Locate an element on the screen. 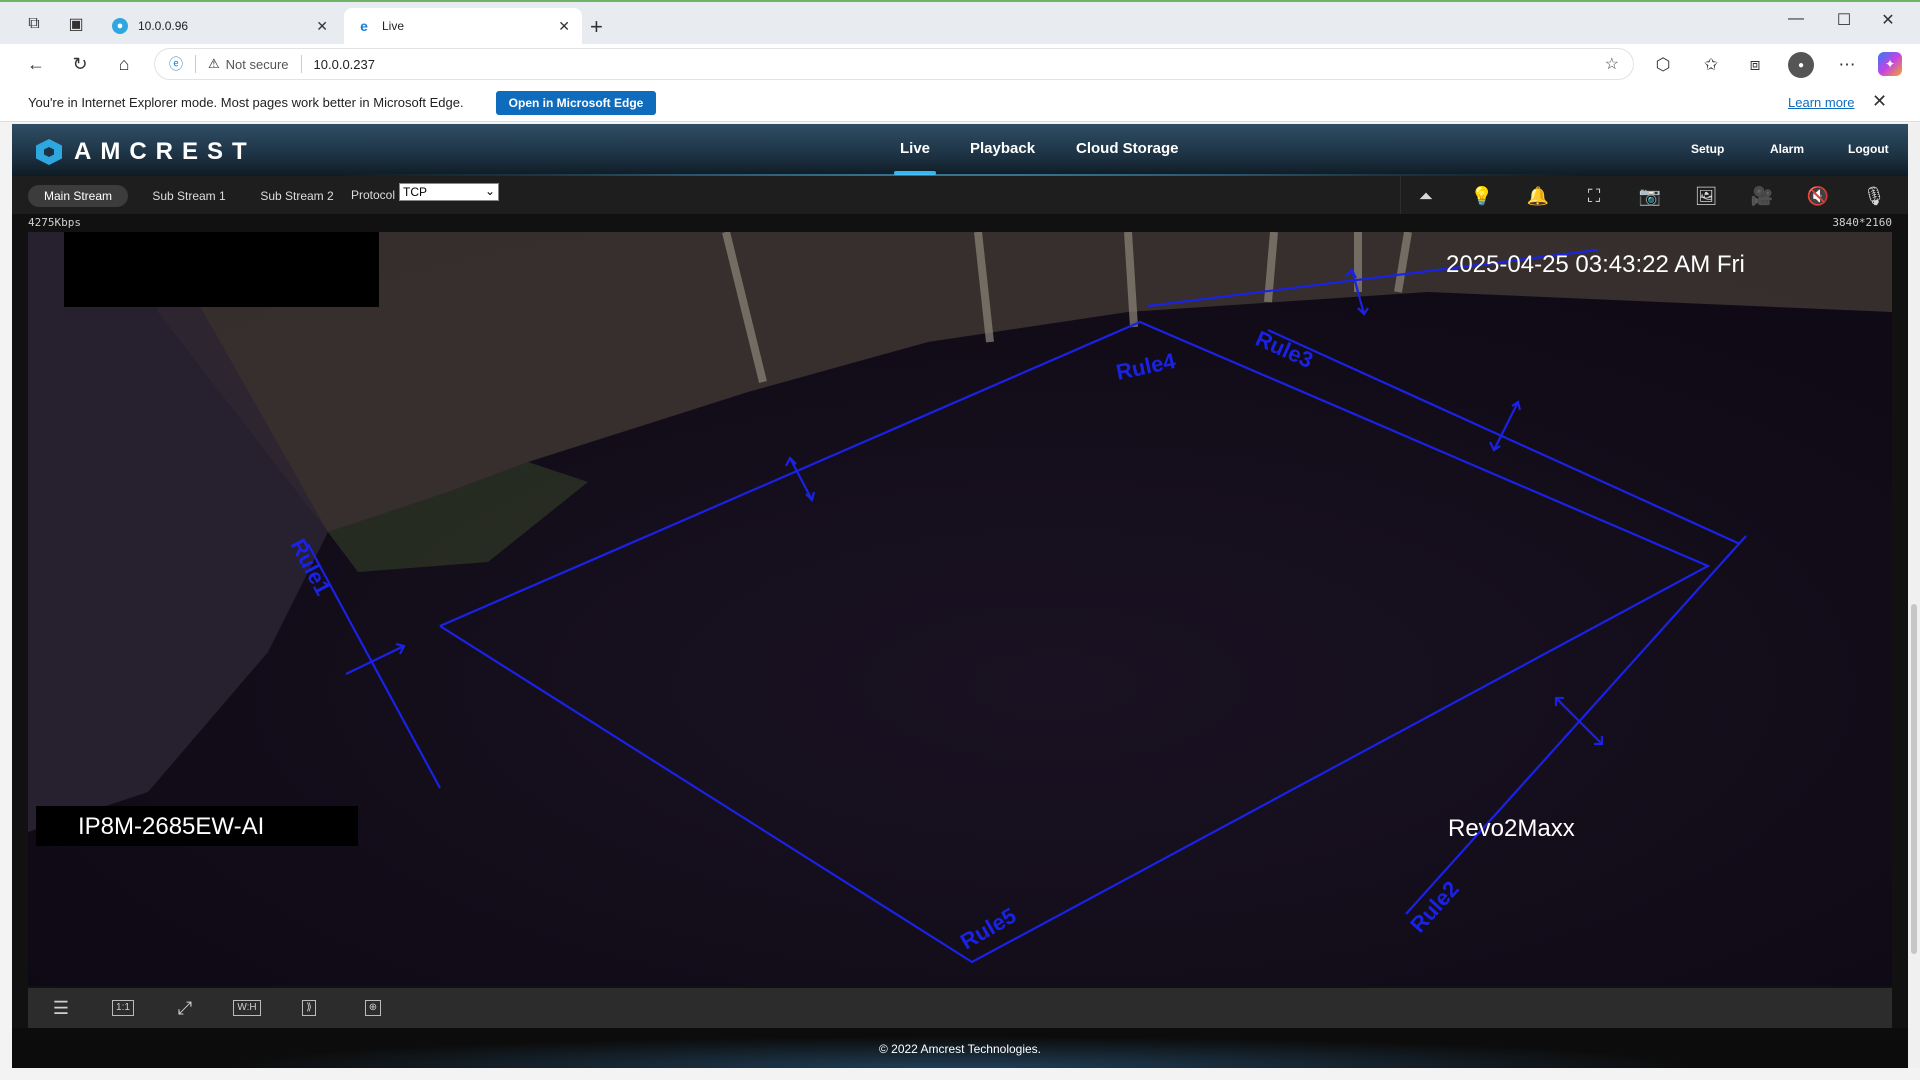  tab-title: 10.0.0.96 is located at coordinates (163, 26).